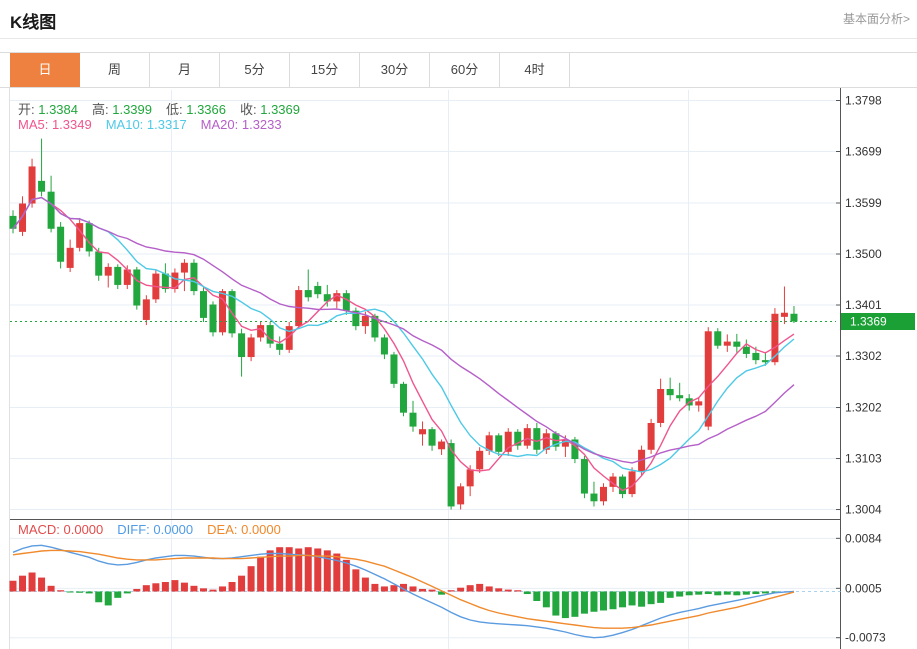 The image size is (917, 649). What do you see at coordinates (130, 109) in the screenshot?
I see `legend-value: 1.3399` at bounding box center [130, 109].